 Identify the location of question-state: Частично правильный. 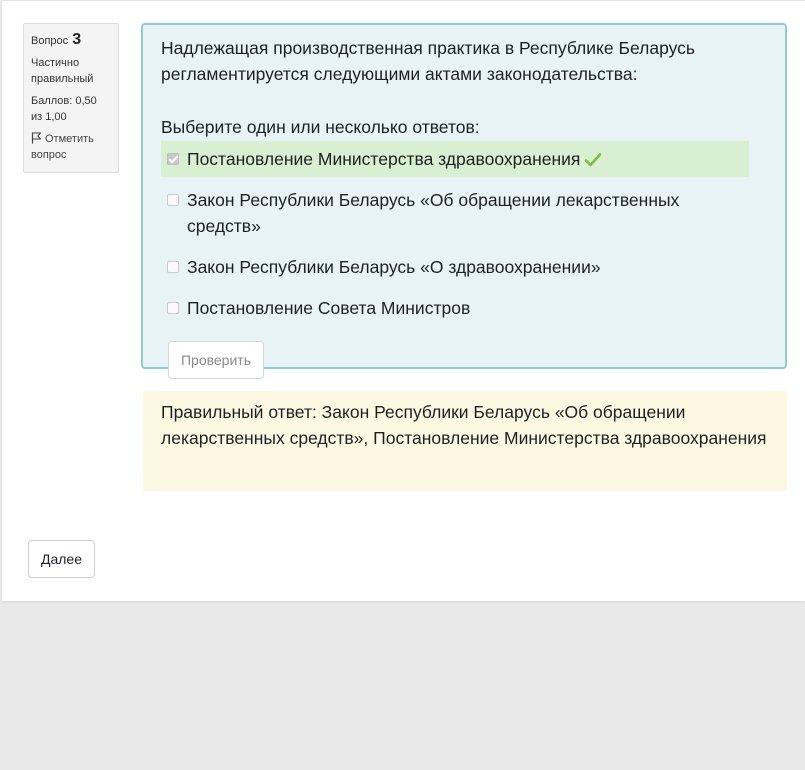
(62, 71).